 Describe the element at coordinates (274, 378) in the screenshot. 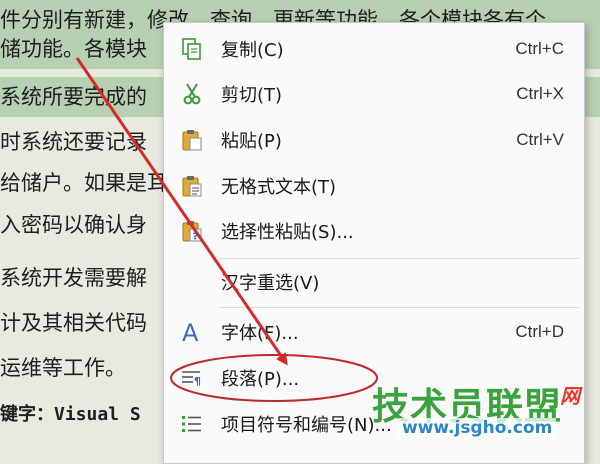

I see `highlight-ellipse` at that location.